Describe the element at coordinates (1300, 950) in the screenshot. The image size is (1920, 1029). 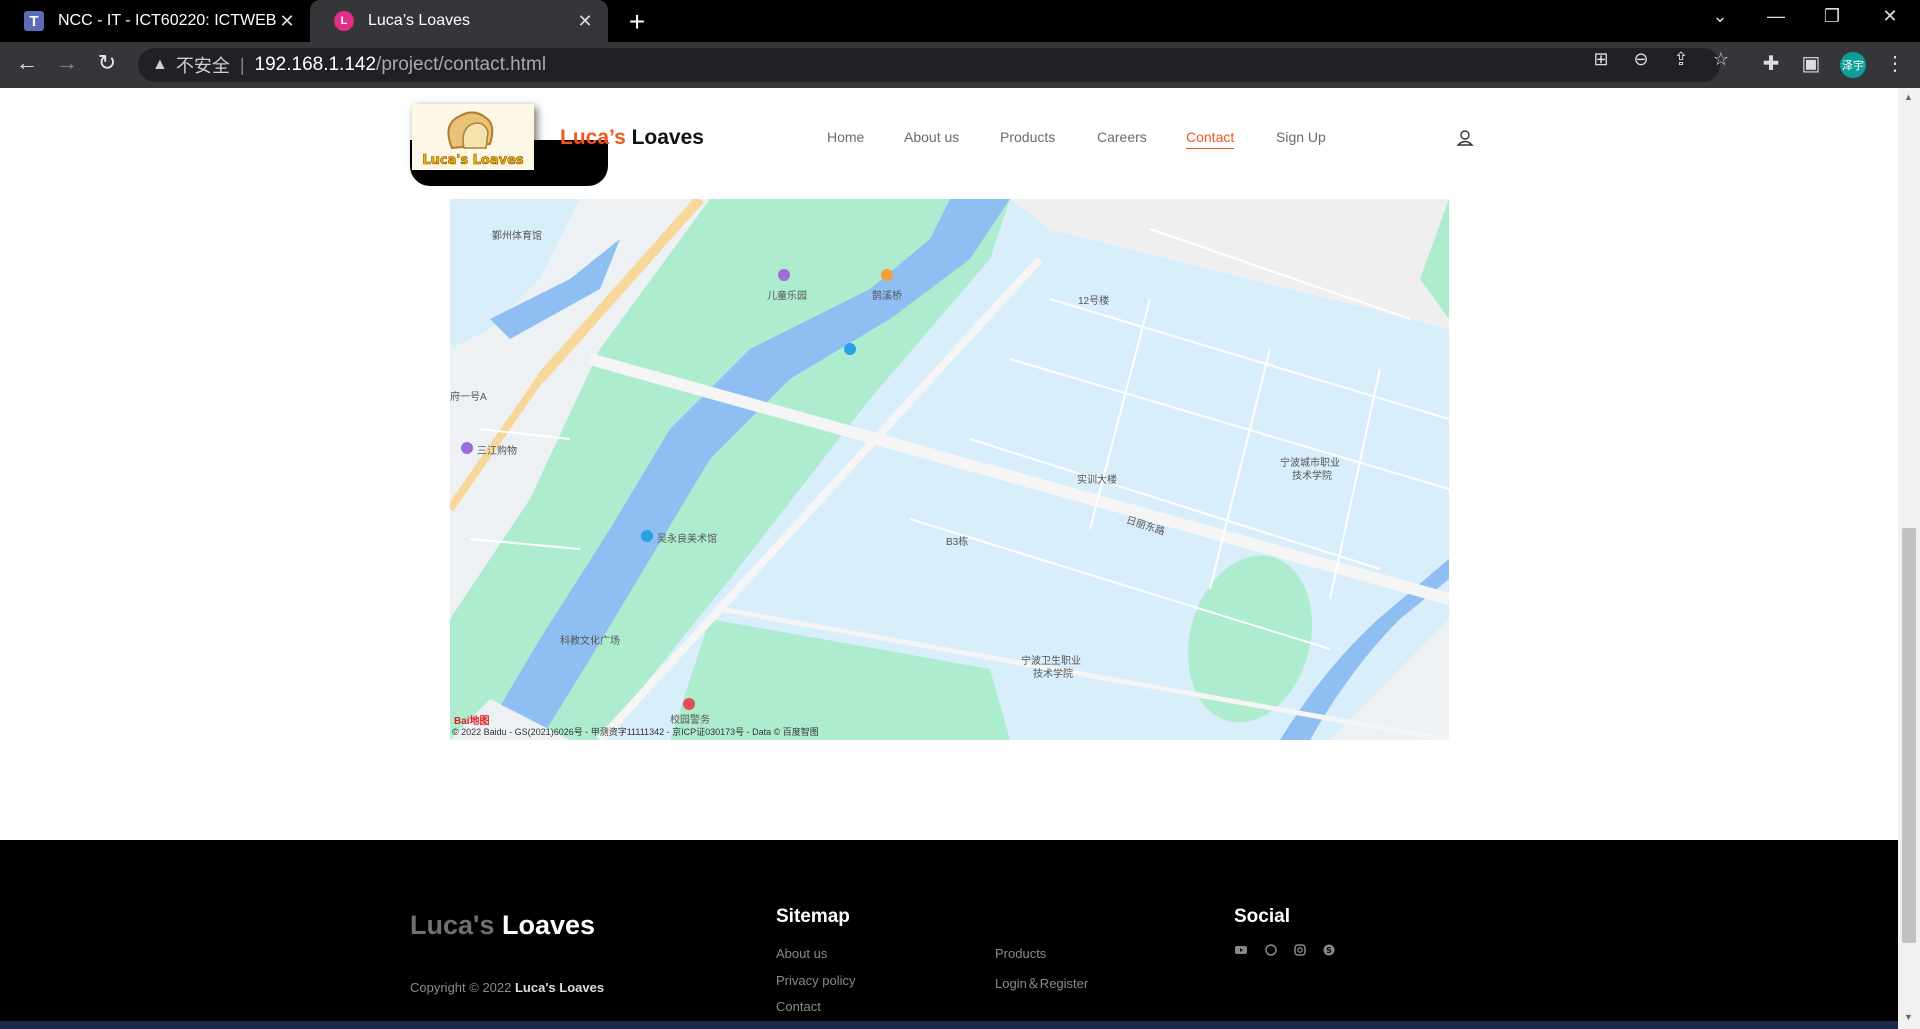
I see `instagram-icon` at that location.